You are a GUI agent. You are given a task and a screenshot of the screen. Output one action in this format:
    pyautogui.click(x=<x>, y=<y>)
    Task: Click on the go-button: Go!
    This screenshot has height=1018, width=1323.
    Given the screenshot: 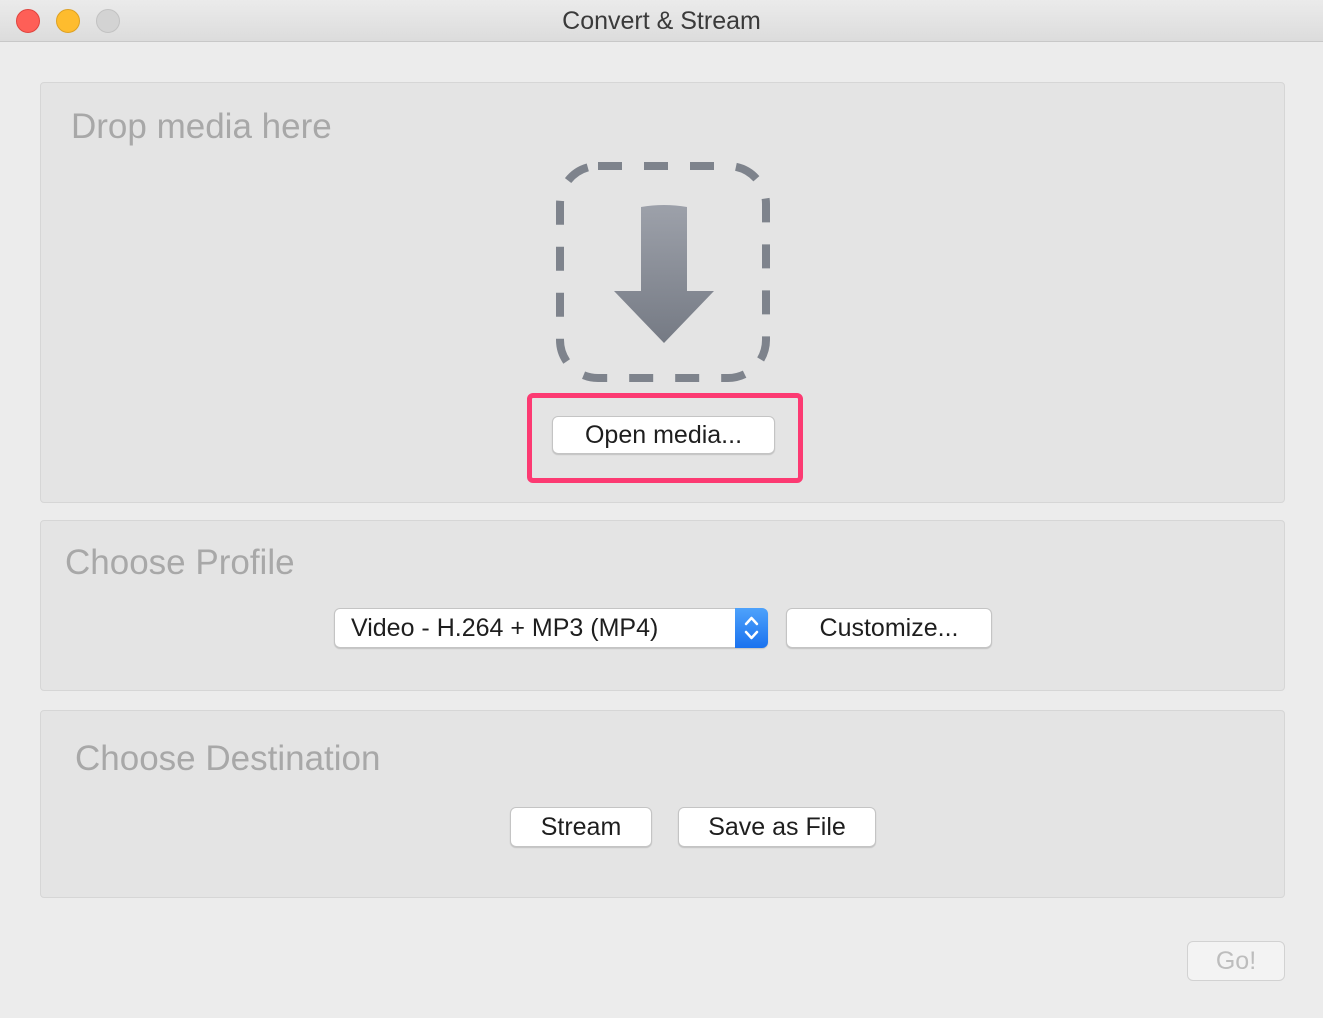 What is the action you would take?
    pyautogui.click(x=1236, y=961)
    